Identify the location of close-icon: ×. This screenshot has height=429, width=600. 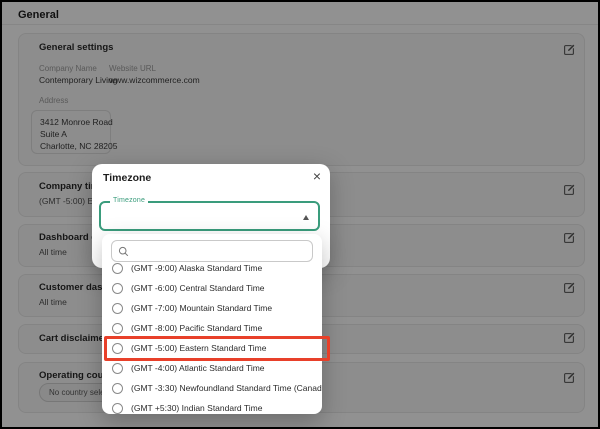
(317, 176).